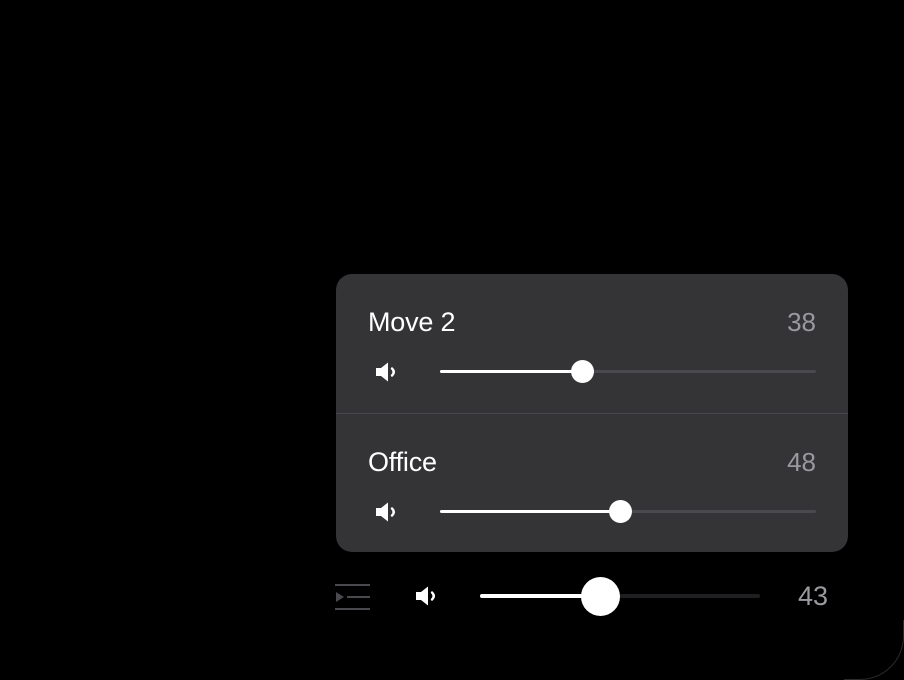 The height and width of the screenshot is (680, 904). I want to click on room-row-office: Office 48, so click(592, 482).